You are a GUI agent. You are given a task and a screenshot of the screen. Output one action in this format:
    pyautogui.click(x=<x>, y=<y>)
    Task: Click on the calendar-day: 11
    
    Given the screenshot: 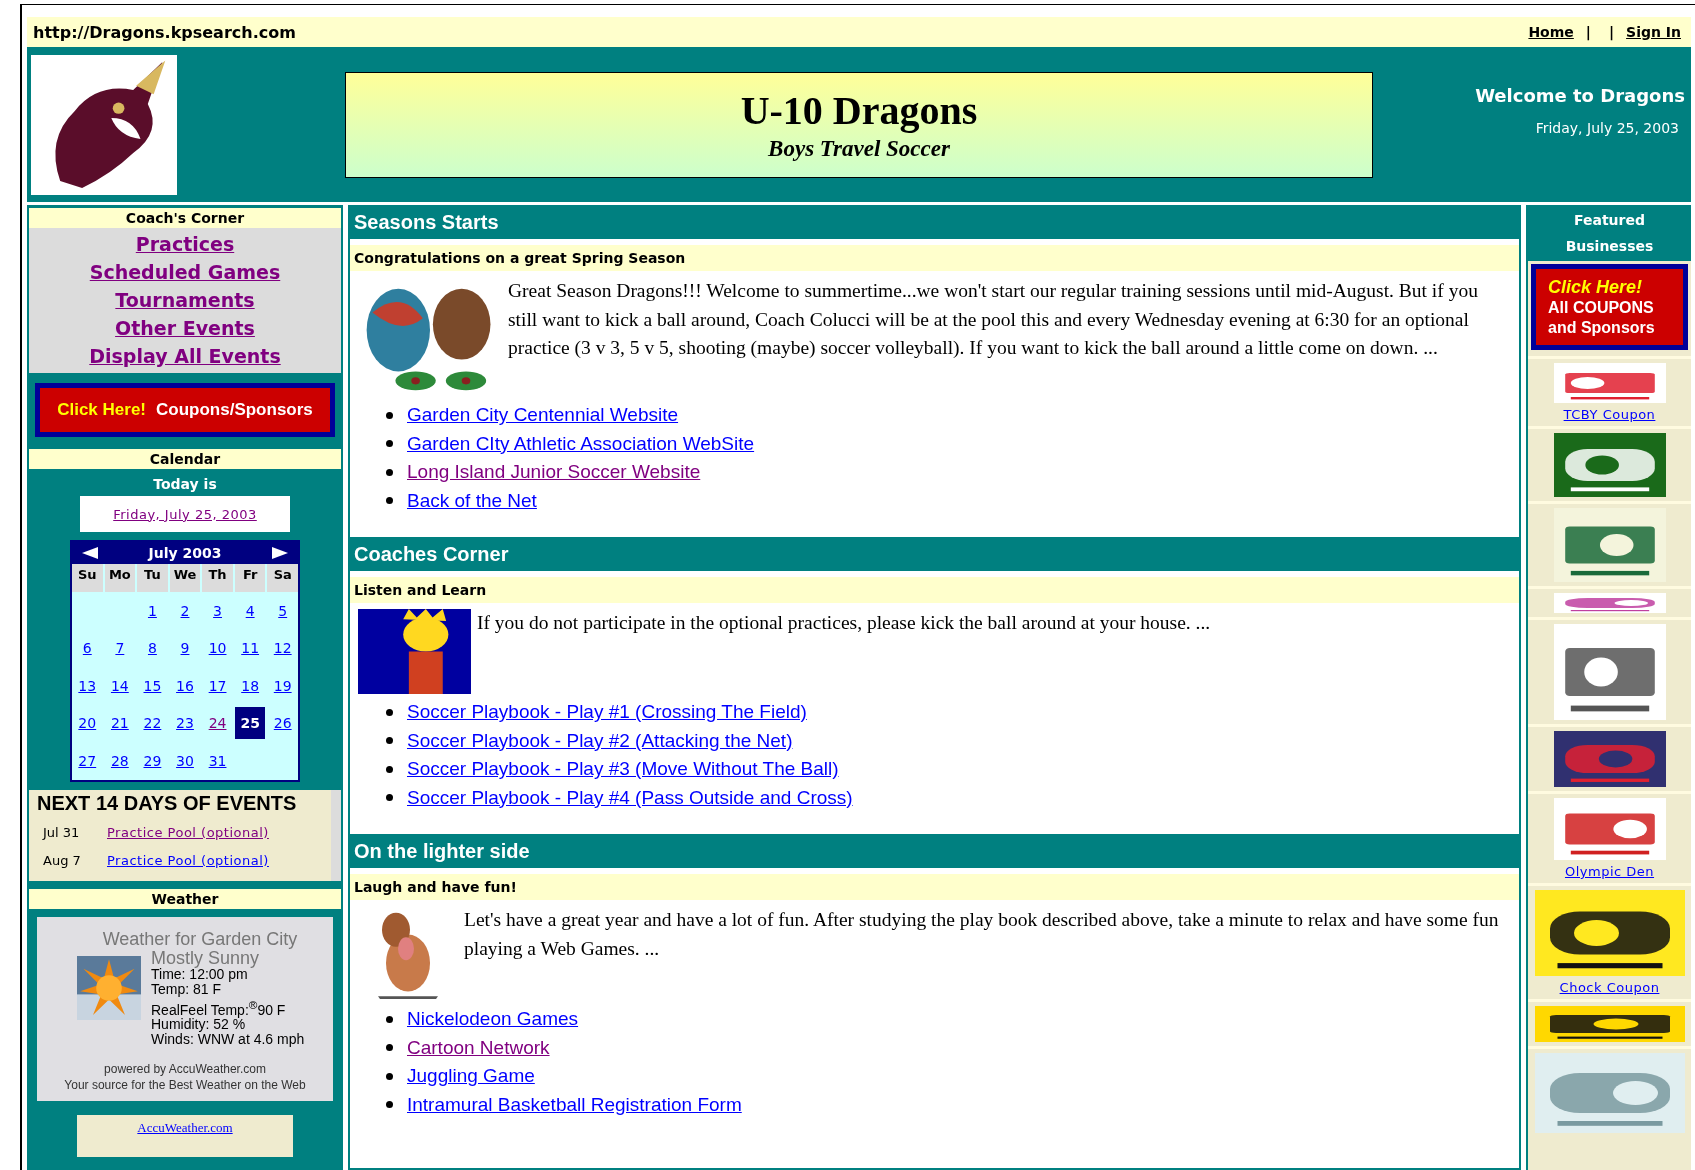 What is the action you would take?
    pyautogui.click(x=250, y=648)
    